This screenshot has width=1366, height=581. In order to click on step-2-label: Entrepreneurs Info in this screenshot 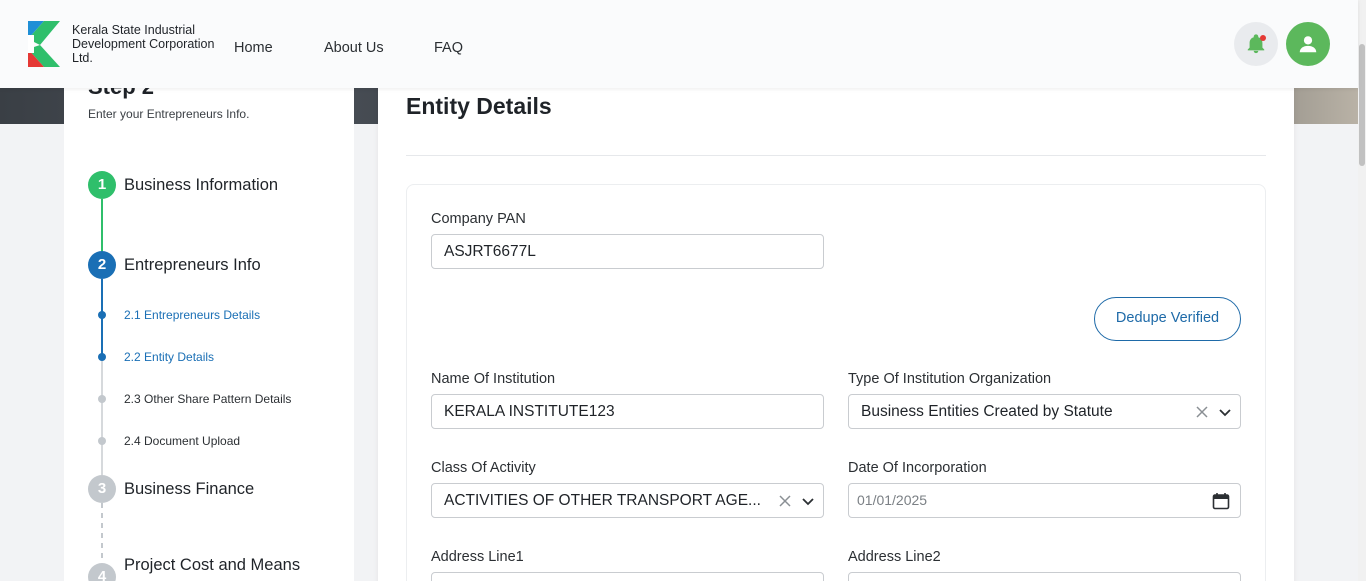, I will do `click(192, 265)`.